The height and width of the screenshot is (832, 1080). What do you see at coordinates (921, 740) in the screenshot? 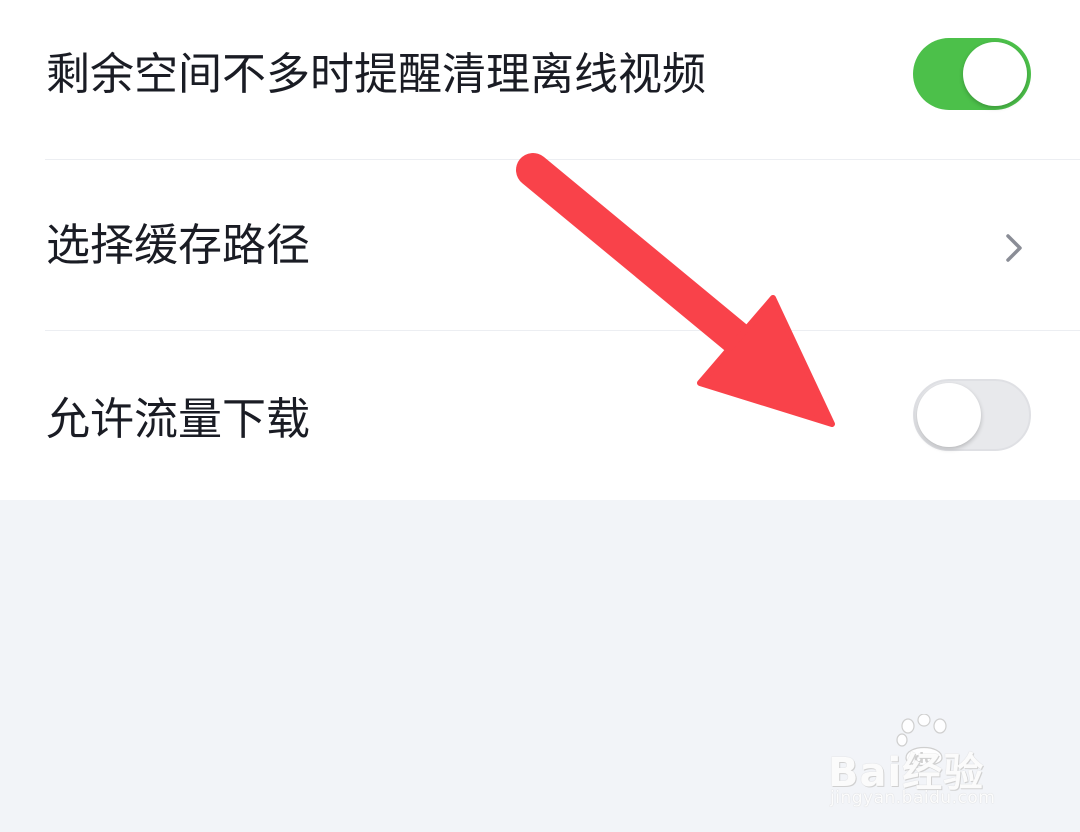
I see `paw-logo-icon: du` at bounding box center [921, 740].